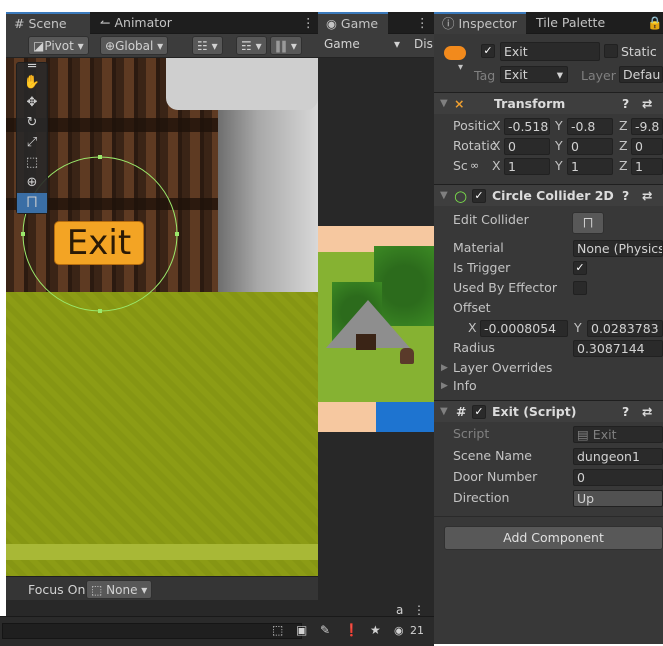  I want to click on eye-icon: ◉, so click(399, 630).